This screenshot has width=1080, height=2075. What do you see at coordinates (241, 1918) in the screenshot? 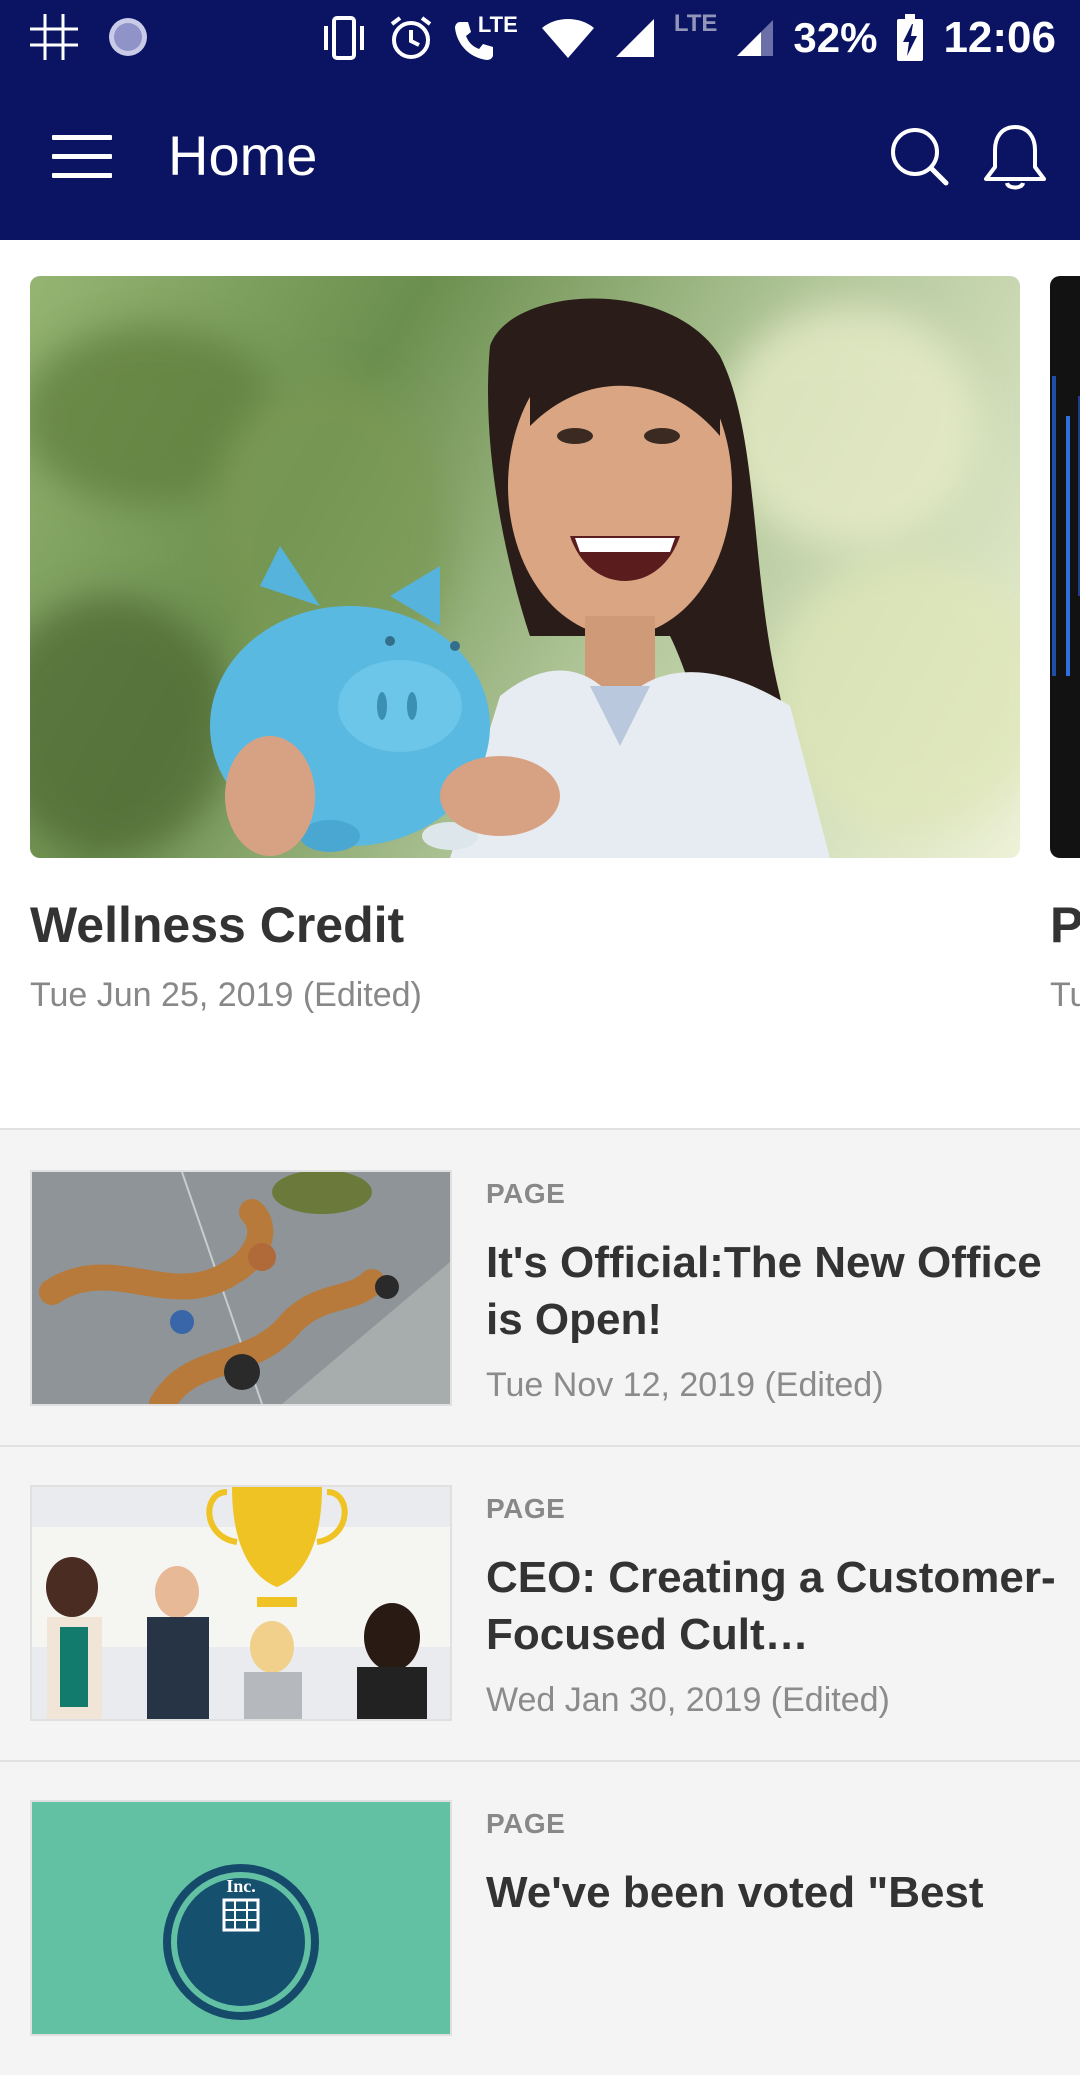
I see `thumbnail: Inc.` at bounding box center [241, 1918].